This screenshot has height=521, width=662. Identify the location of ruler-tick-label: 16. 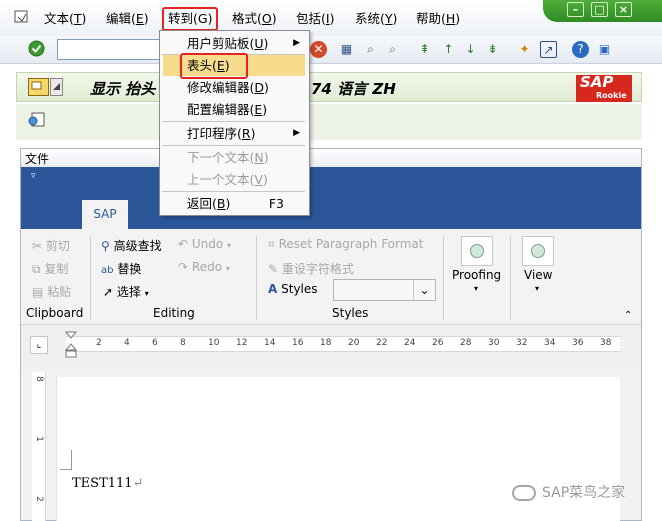
(298, 343).